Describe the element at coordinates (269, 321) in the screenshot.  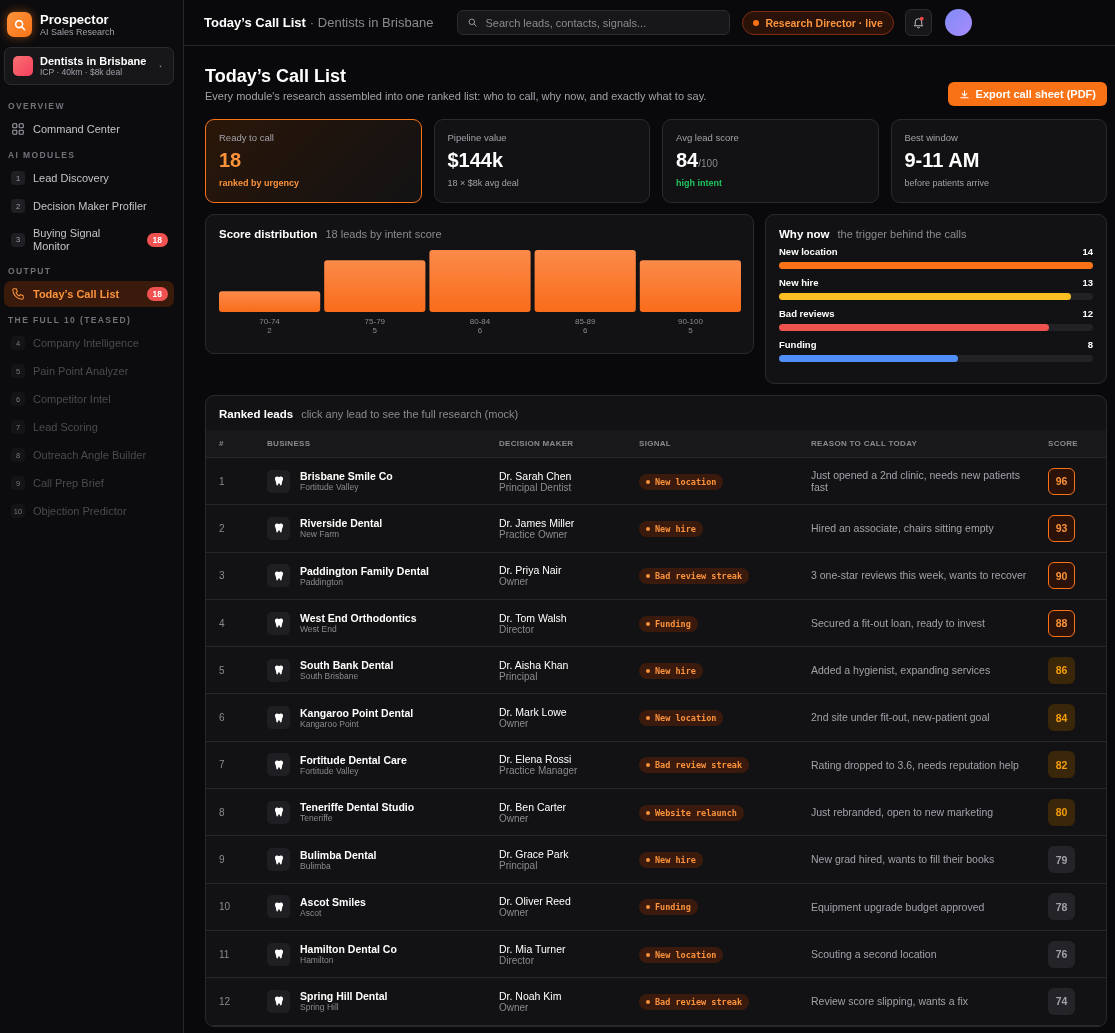
I see `bin-label: 70-74` at that location.